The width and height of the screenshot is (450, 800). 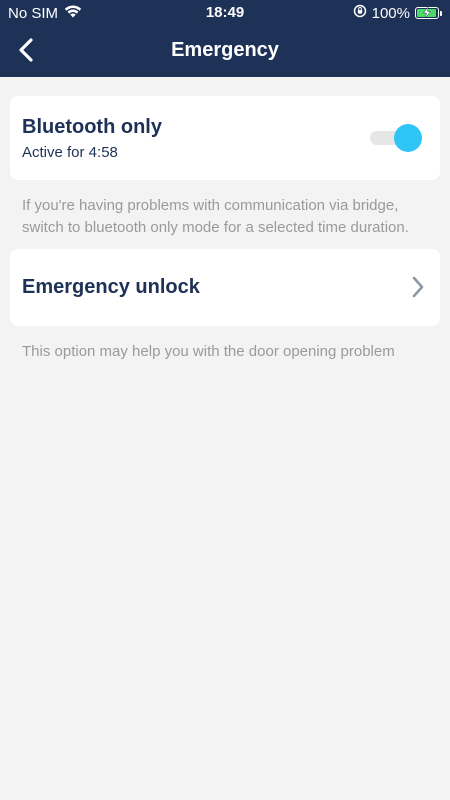 I want to click on bluetooth-only-title: Bluetooth only, so click(x=92, y=127).